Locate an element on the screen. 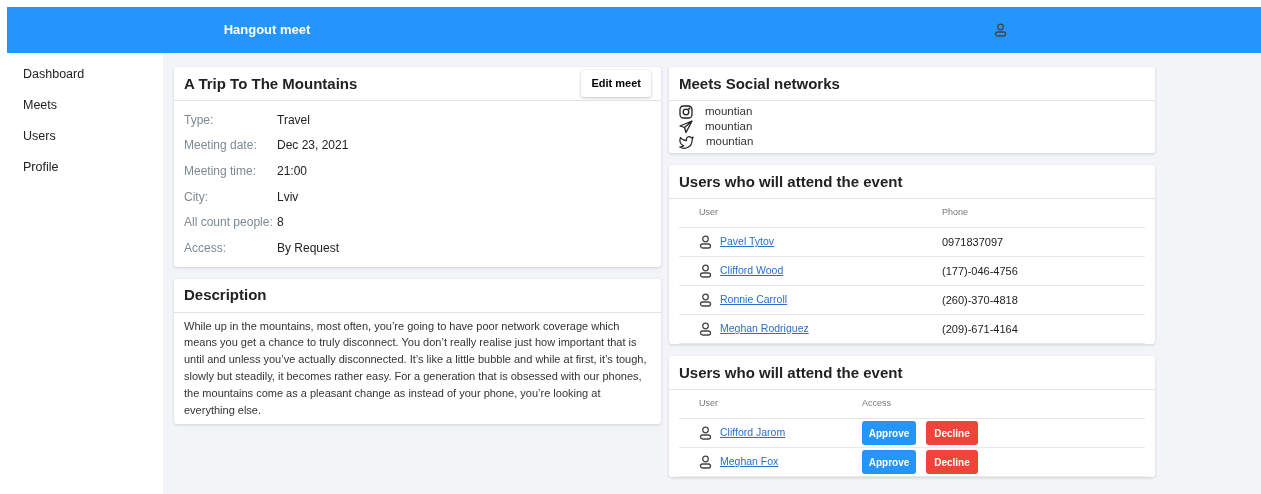 Image resolution: width=1261 pixels, height=494 pixels. field-label: Meeting date: is located at coordinates (221, 146).